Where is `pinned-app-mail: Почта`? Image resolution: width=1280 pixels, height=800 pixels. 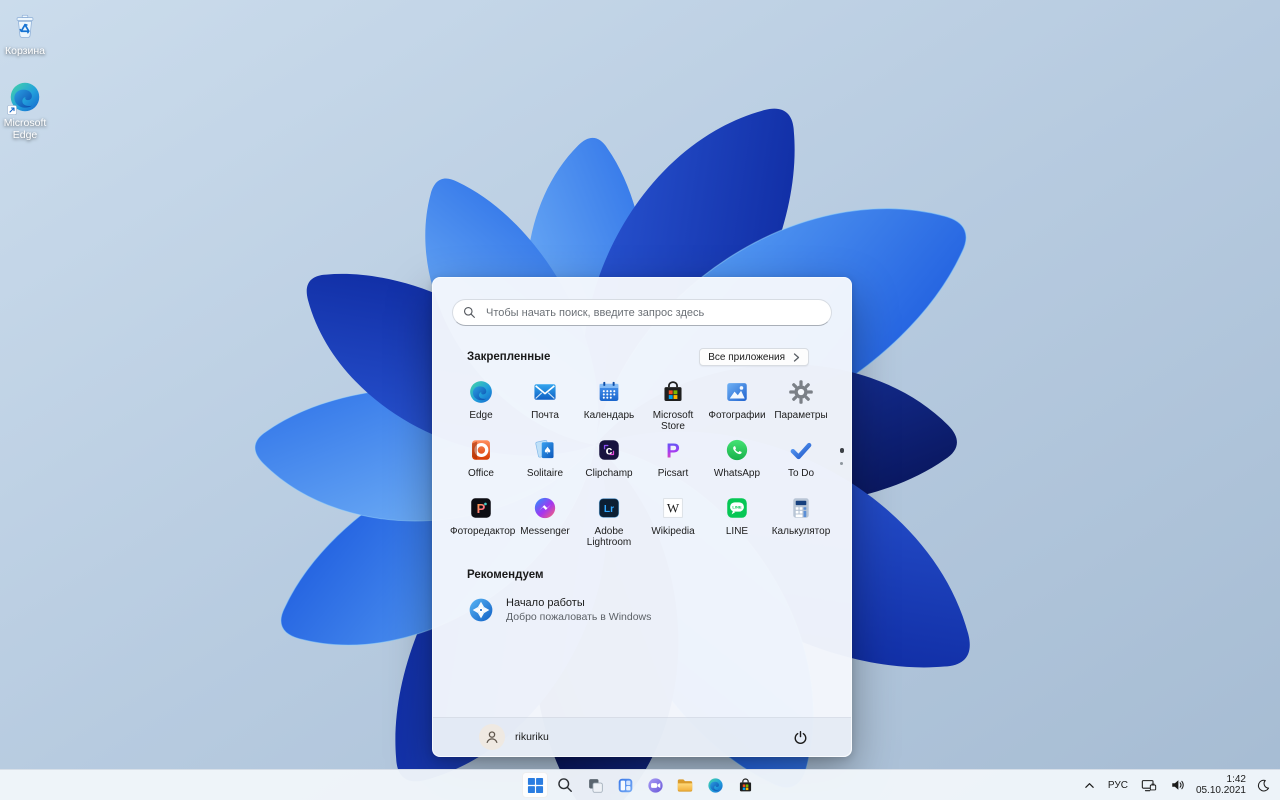
pinned-app-mail: Почта is located at coordinates (545, 404).